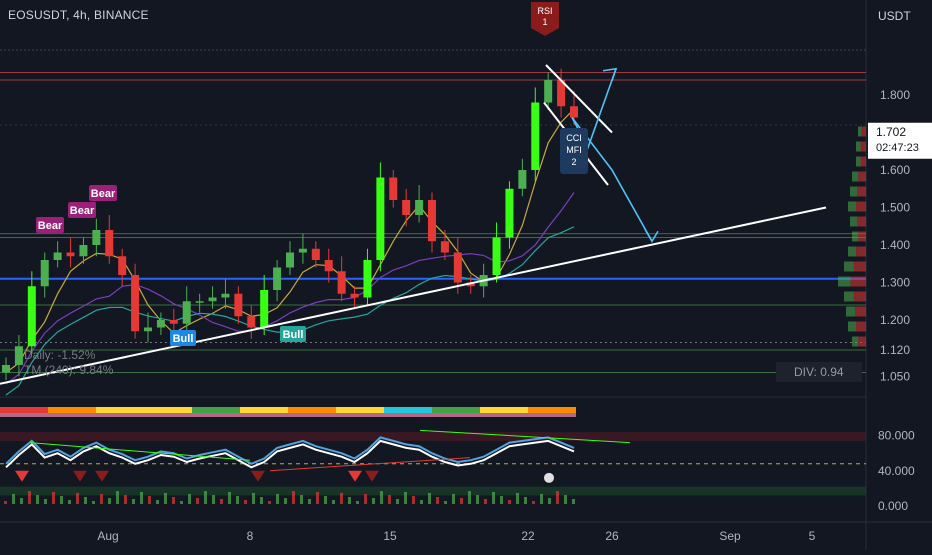 The width and height of the screenshot is (932, 555). Describe the element at coordinates (528, 536) in the screenshot. I see `time-tick-label: 22` at that location.